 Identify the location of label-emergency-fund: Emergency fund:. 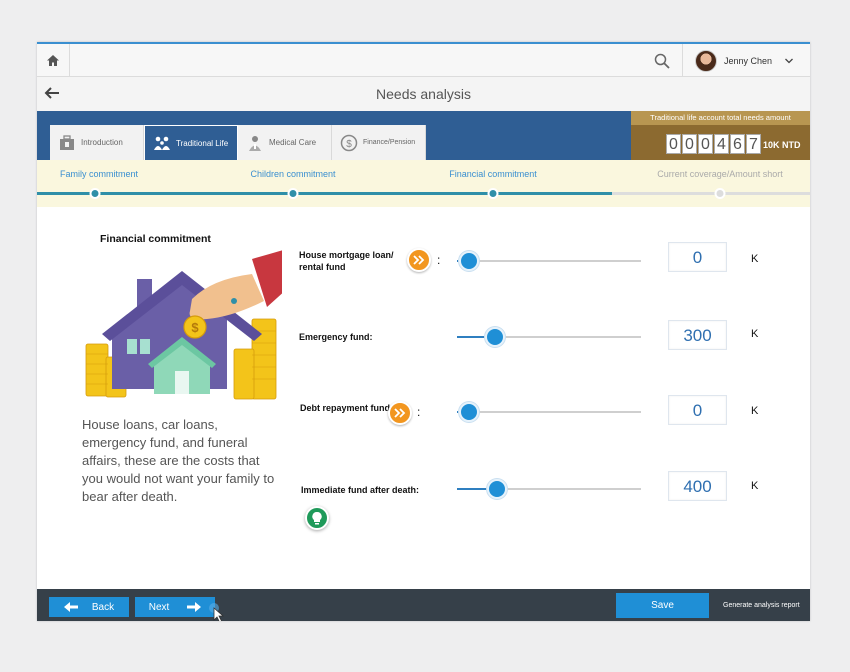
(336, 337).